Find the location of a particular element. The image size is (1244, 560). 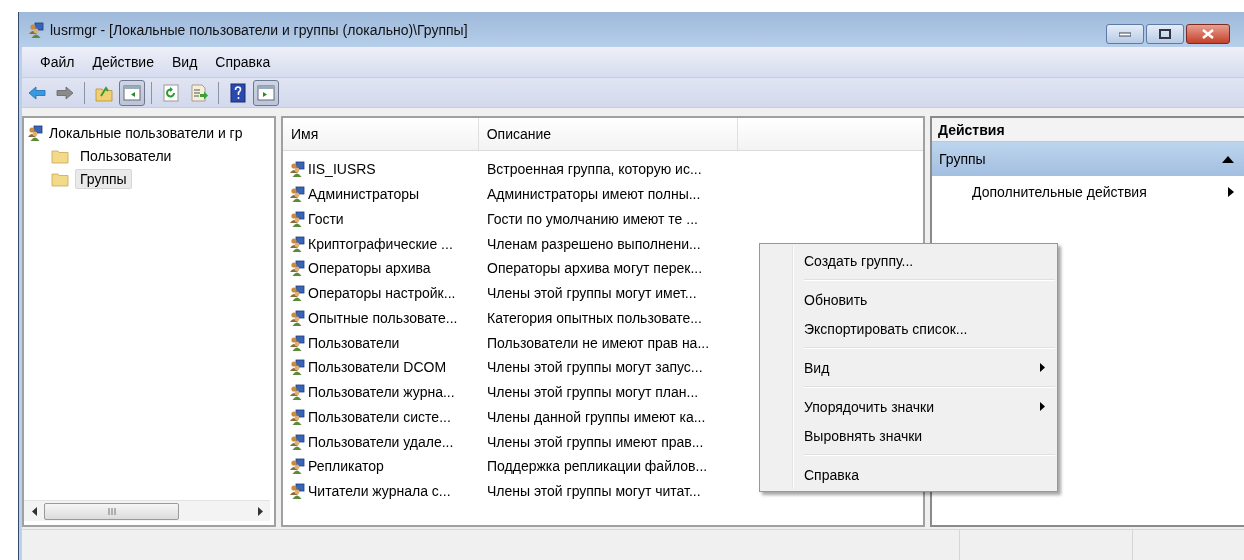

menu-item: Обновить is located at coordinates (908, 299).